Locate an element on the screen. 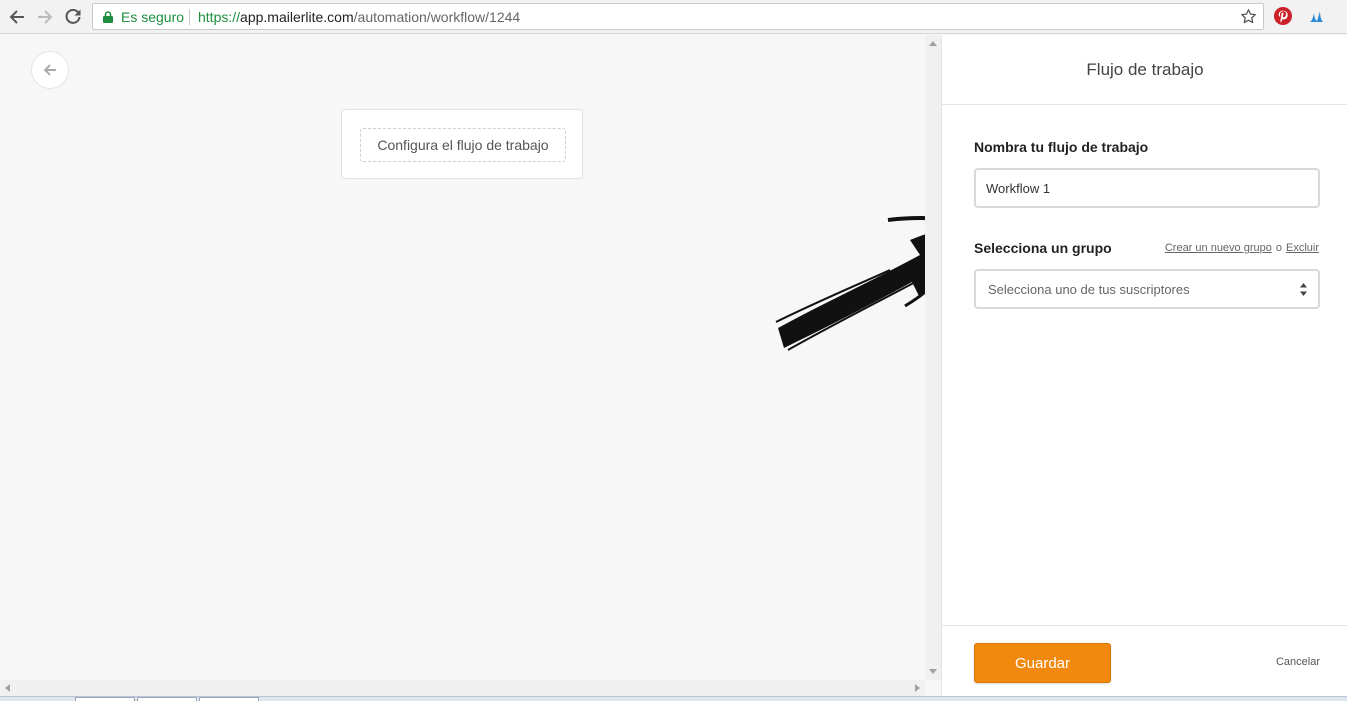 This screenshot has height=701, width=1347. create-group-link: Crear un nuevo grupo is located at coordinates (1218, 248).